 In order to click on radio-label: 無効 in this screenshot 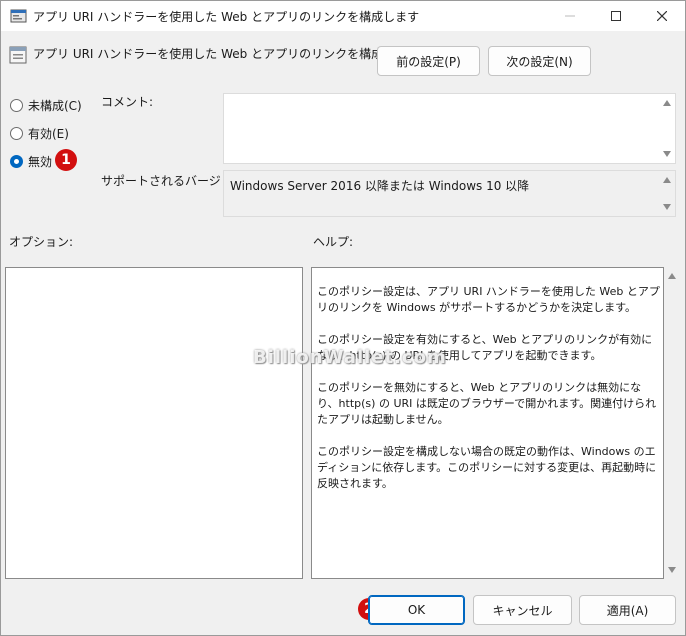, I will do `click(40, 162)`.